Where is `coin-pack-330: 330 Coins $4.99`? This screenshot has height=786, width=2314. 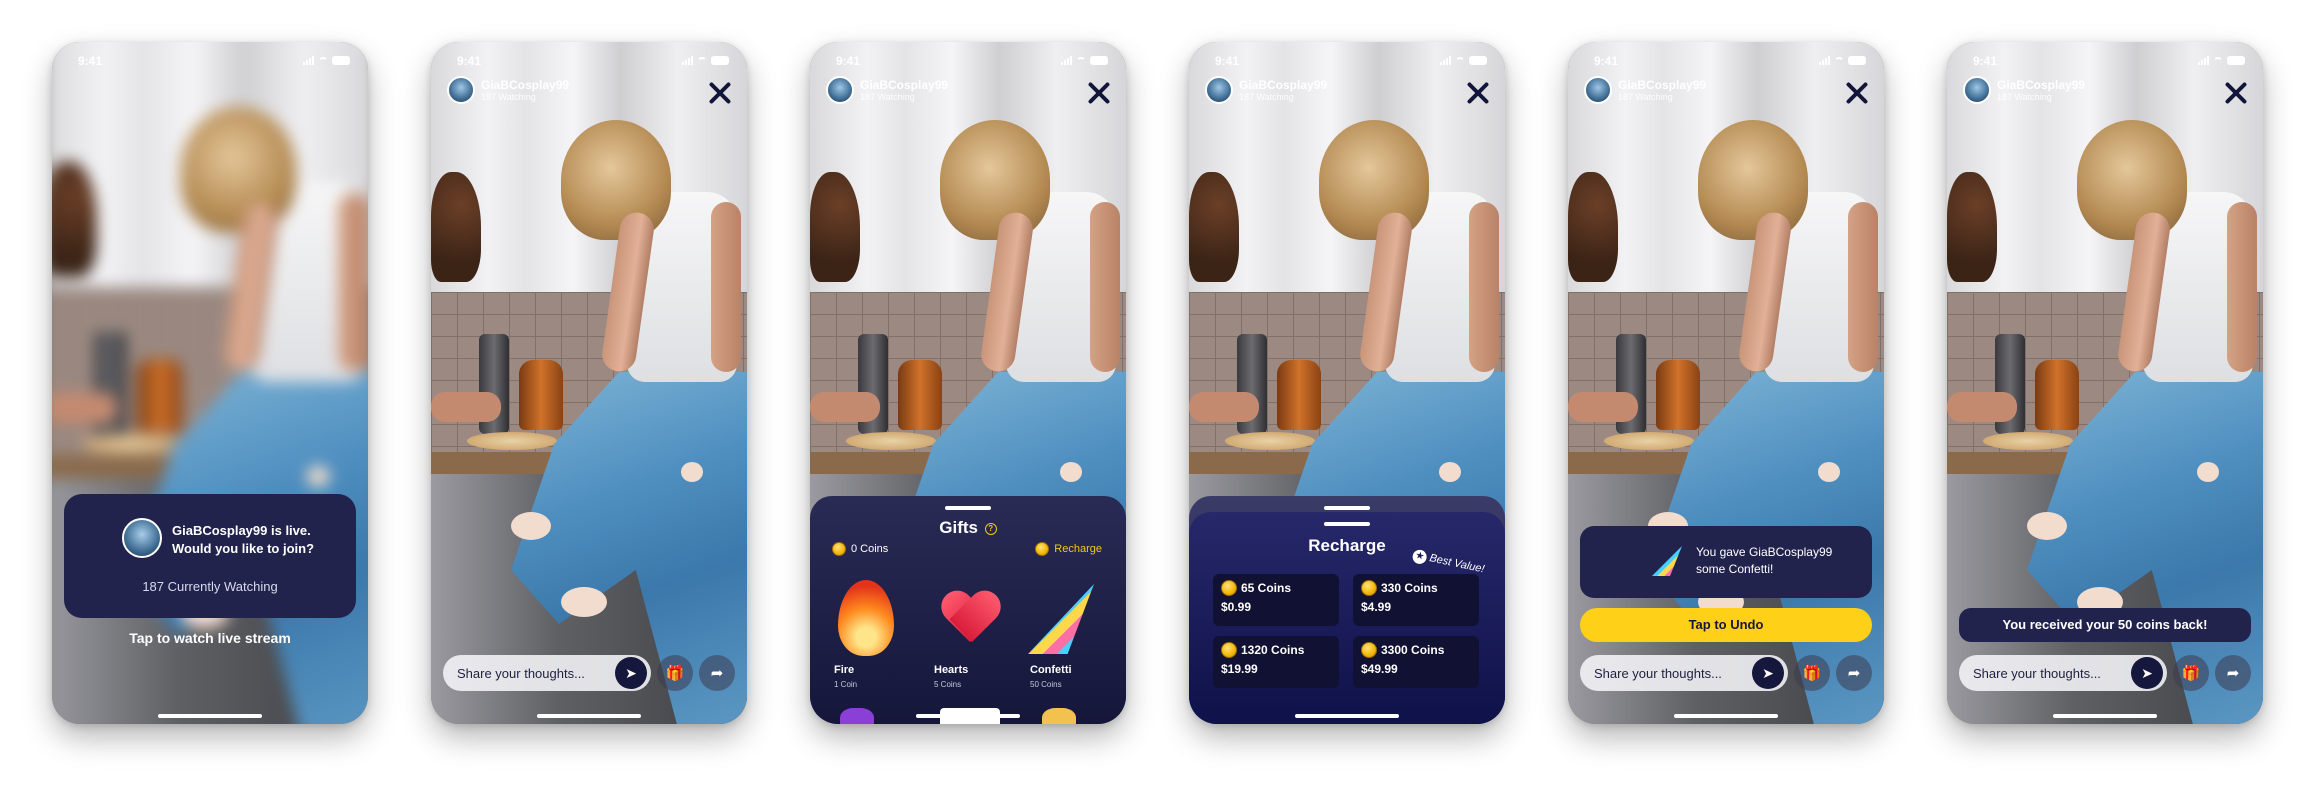 coin-pack-330: 330 Coins $4.99 is located at coordinates (1416, 600).